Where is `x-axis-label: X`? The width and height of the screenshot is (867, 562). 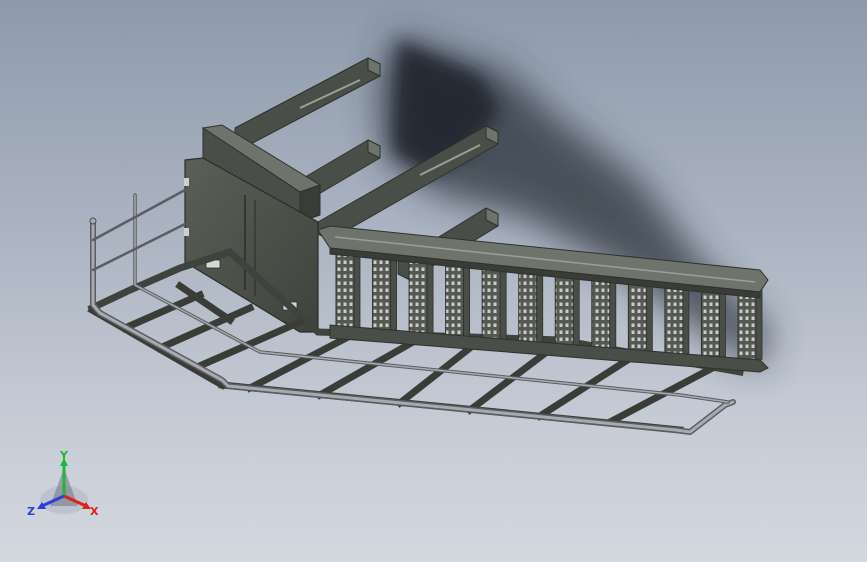 x-axis-label: X is located at coordinates (94, 511).